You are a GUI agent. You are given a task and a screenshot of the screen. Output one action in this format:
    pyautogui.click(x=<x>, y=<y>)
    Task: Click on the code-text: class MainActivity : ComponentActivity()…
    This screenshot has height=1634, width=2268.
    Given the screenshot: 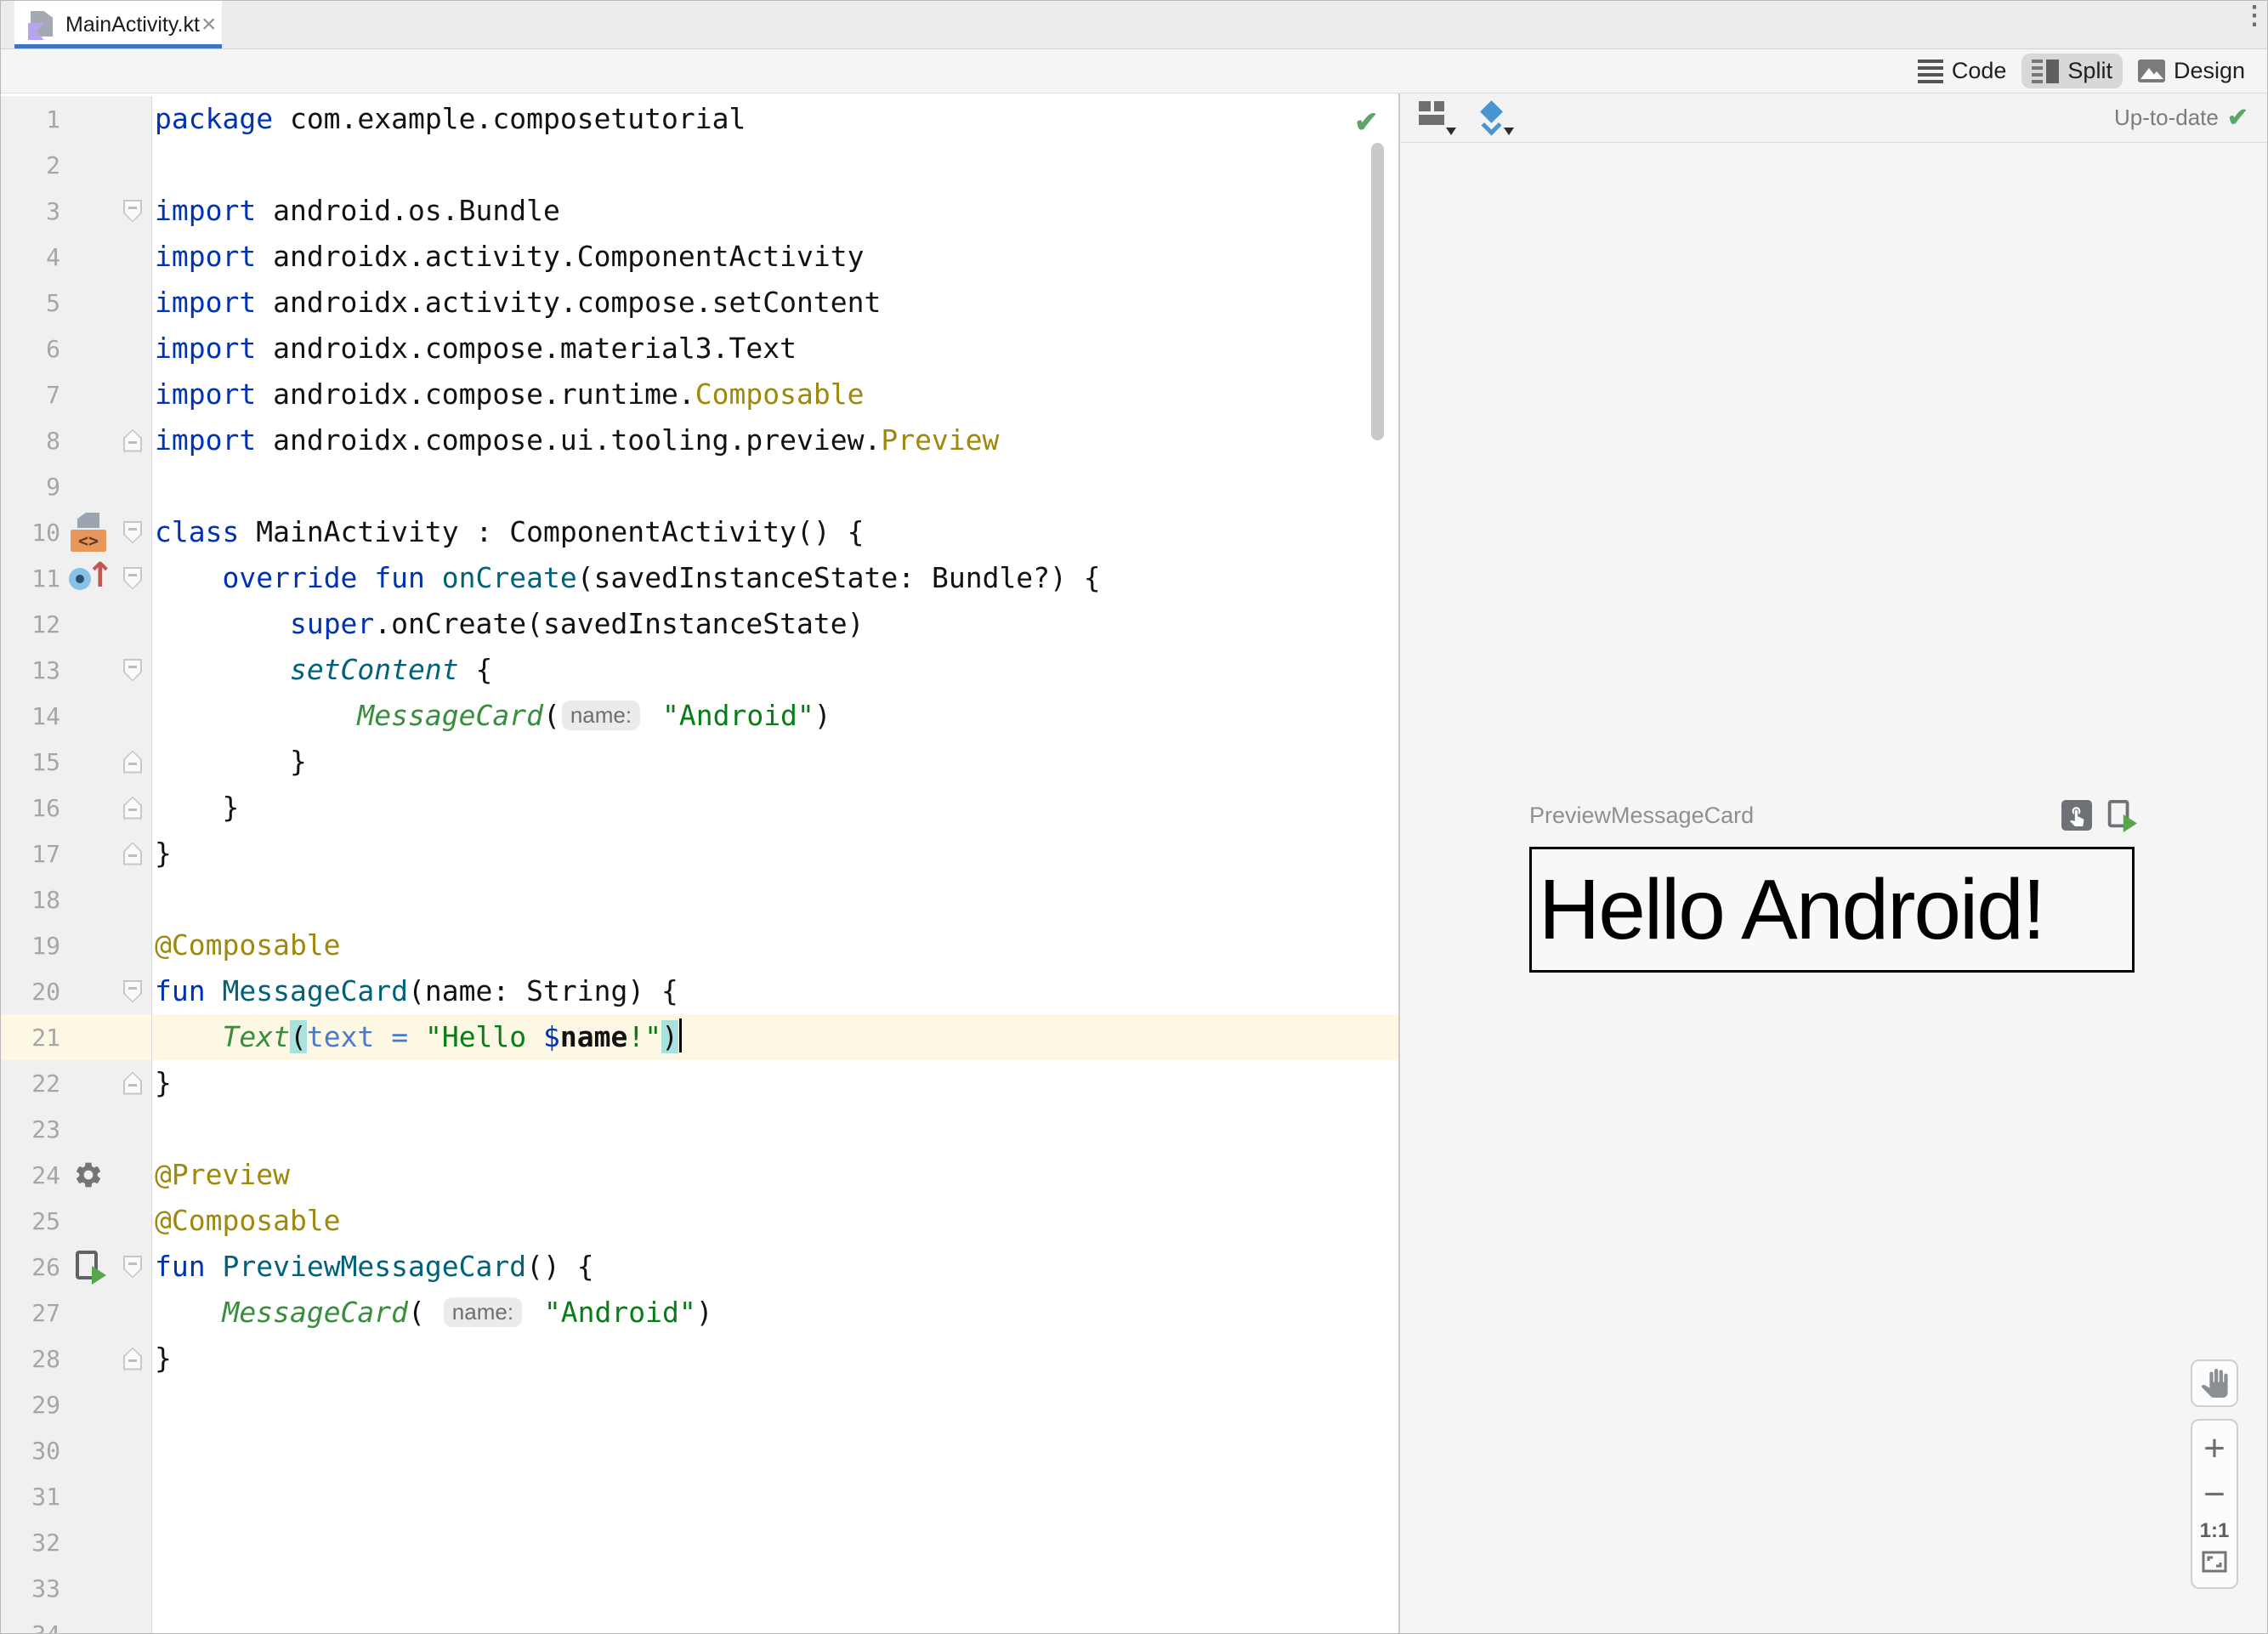 What is the action you would take?
    pyautogui.click(x=508, y=532)
    